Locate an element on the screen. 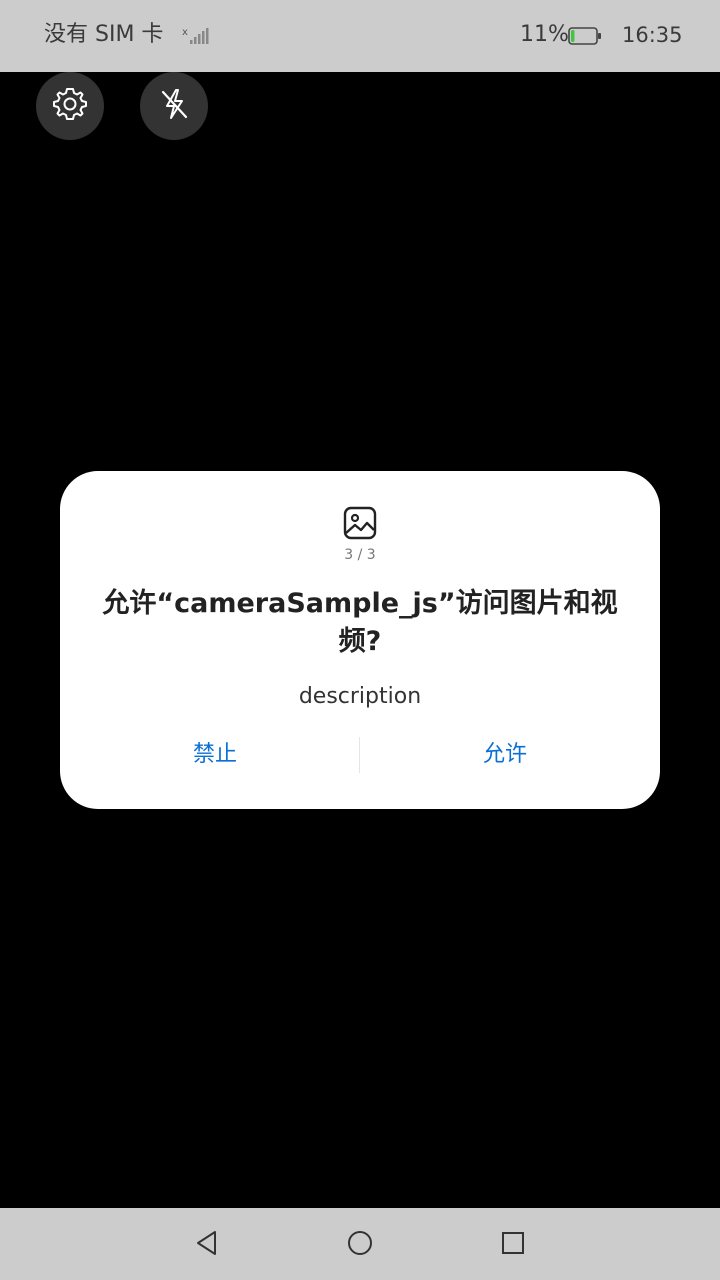  home-button is located at coordinates (360, 1245).